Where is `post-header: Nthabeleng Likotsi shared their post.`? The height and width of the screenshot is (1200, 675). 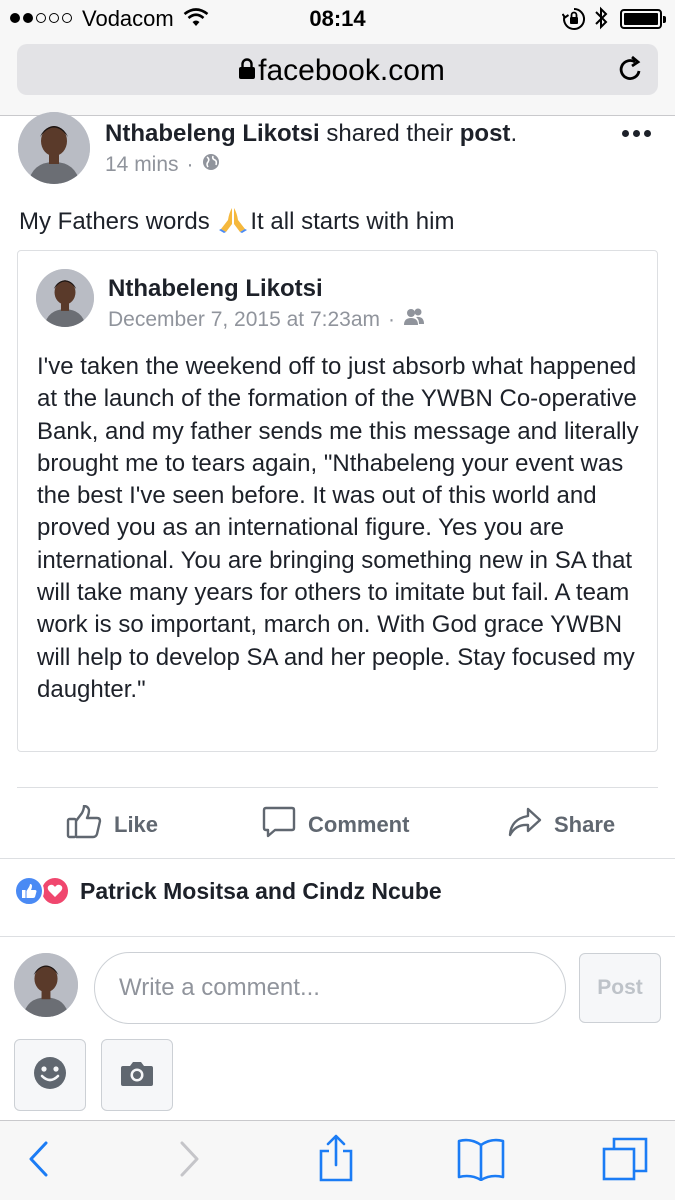
post-header: Nthabeleng Likotsi shared their post. is located at coordinates (311, 134).